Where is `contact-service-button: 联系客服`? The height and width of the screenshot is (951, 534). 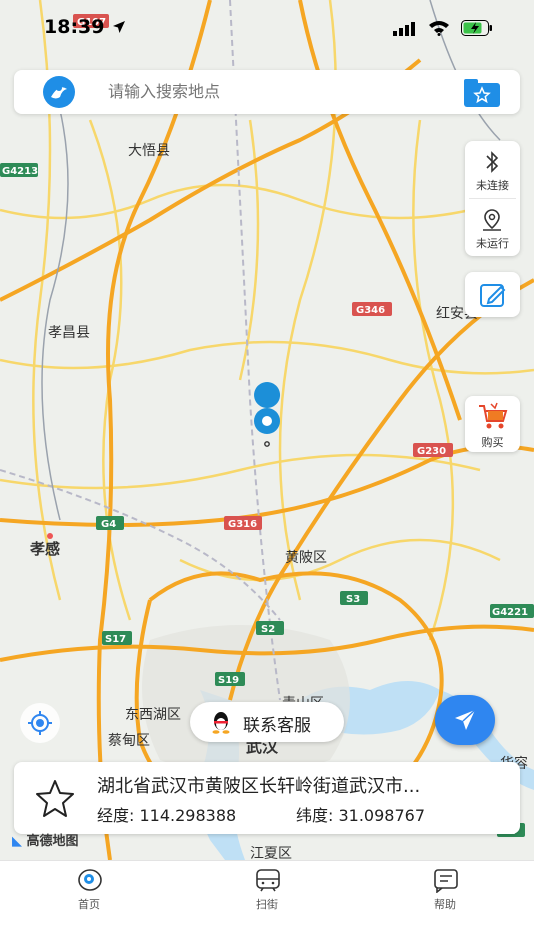
contact-service-button: 联系客服 is located at coordinates (267, 722).